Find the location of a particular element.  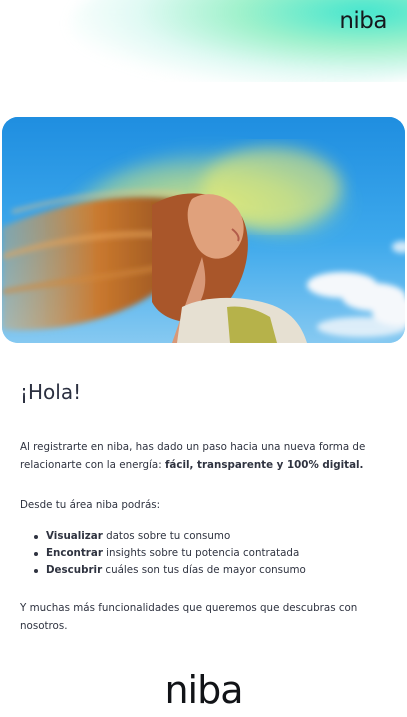

feature-bold: Visualizar is located at coordinates (74, 536).